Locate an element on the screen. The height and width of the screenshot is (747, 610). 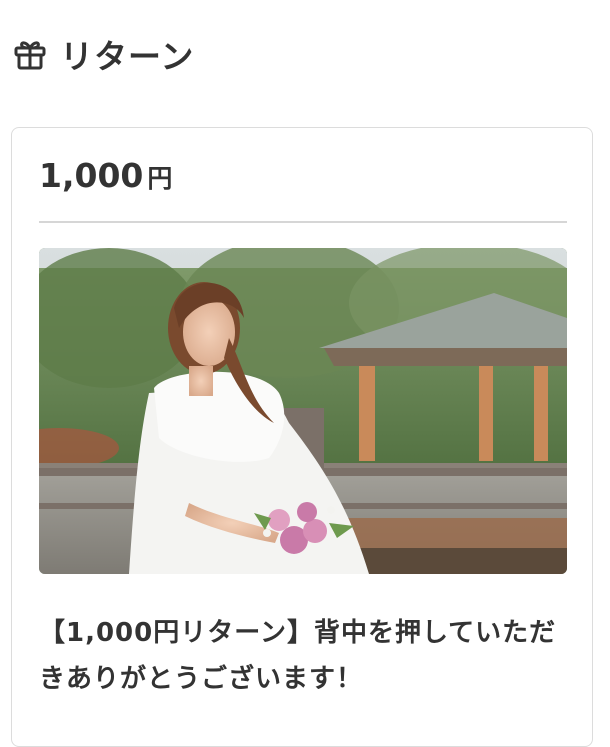
price: 1,000 円 is located at coordinates (105, 175).